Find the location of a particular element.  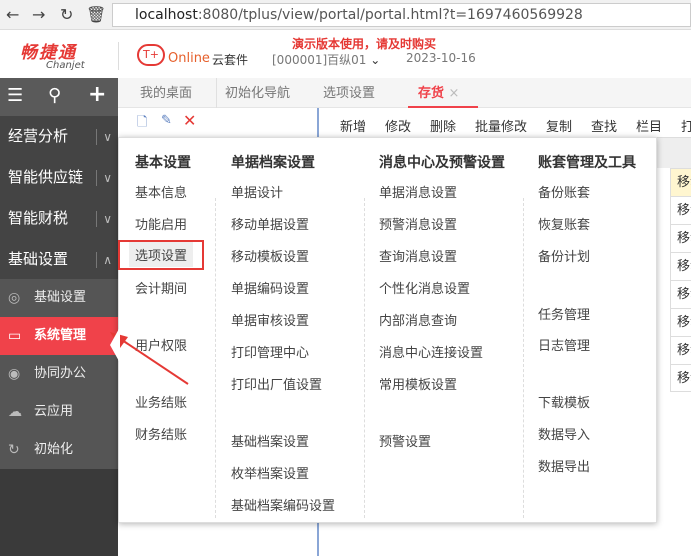

table-header is located at coordinates (674, 153).